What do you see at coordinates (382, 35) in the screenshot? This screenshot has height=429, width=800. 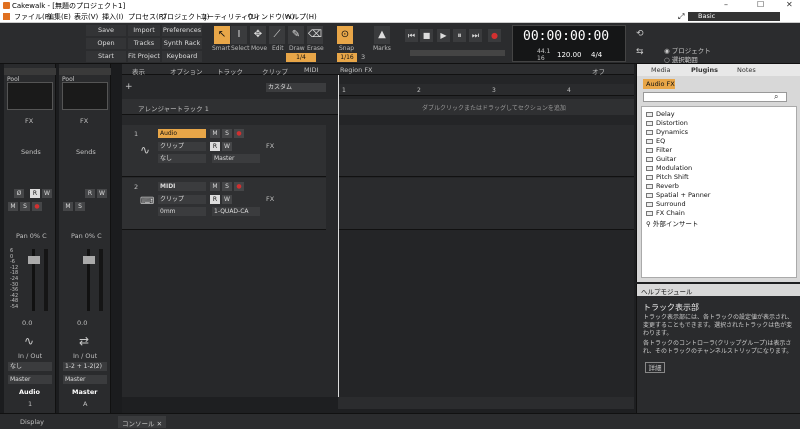 I see `marks-icon: ▲` at bounding box center [382, 35].